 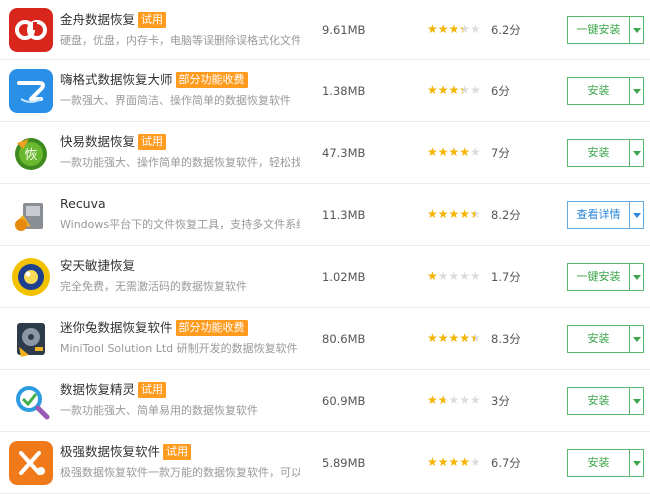 I want to click on app-score: 6.2分, so click(x=506, y=29).